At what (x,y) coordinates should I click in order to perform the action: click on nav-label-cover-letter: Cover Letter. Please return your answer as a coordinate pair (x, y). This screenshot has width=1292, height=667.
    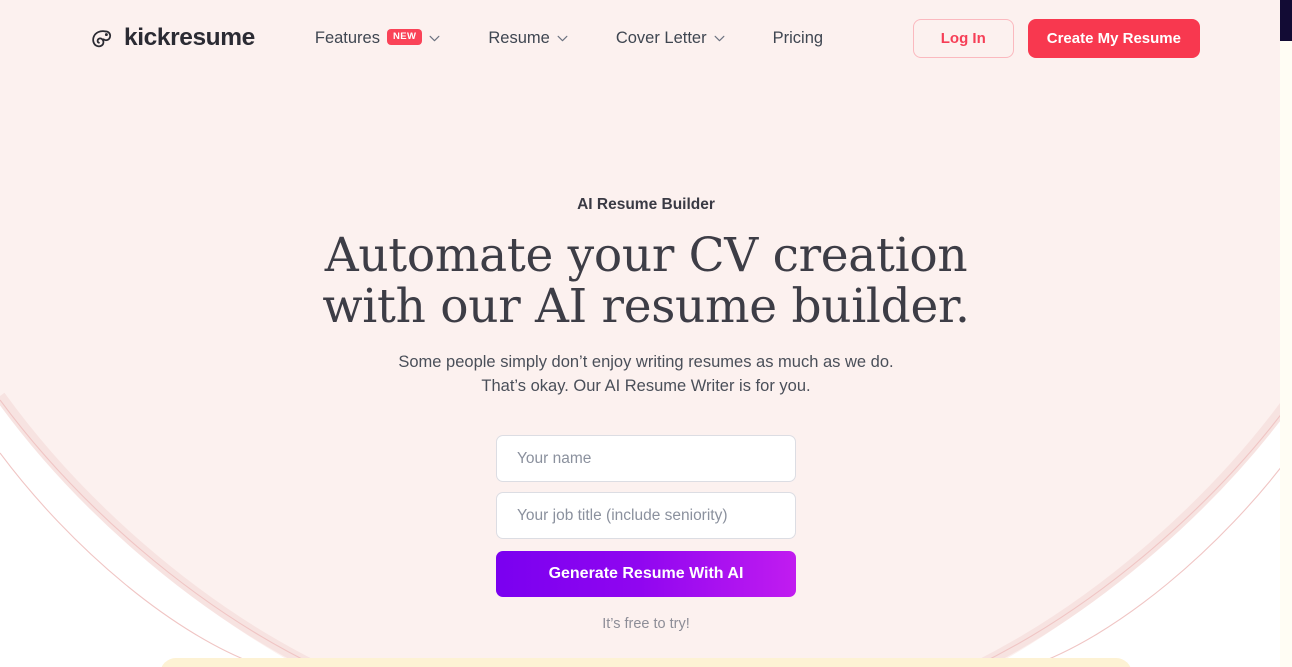
    Looking at the image, I should click on (661, 37).